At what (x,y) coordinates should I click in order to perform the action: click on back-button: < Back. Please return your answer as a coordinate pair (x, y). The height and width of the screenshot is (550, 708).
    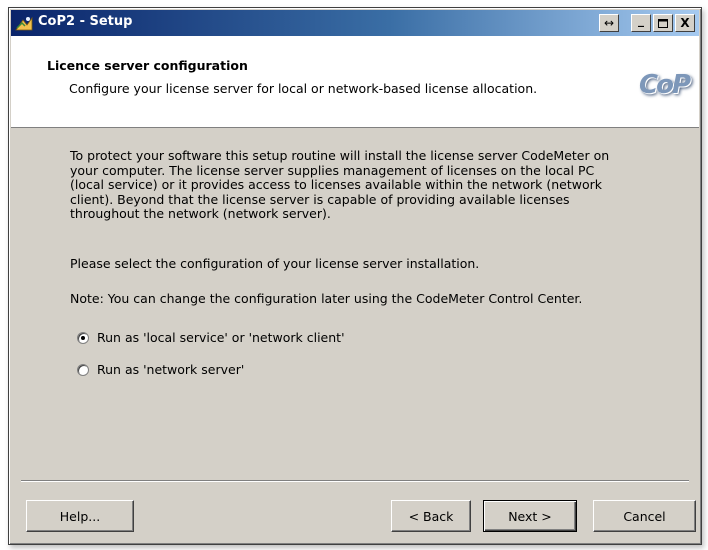
    Looking at the image, I should click on (431, 516).